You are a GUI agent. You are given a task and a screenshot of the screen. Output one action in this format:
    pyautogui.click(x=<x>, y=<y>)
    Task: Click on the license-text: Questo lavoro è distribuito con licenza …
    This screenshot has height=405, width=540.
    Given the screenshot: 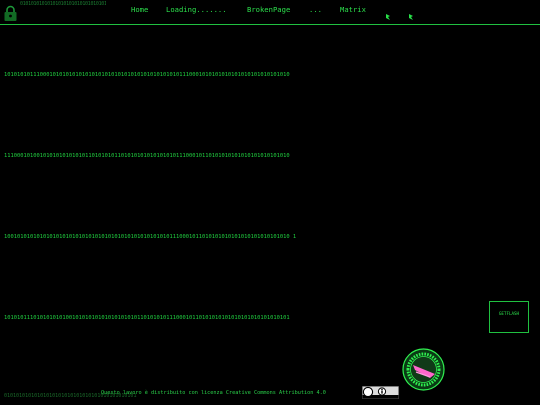 What is the action you would take?
    pyautogui.click(x=213, y=393)
    